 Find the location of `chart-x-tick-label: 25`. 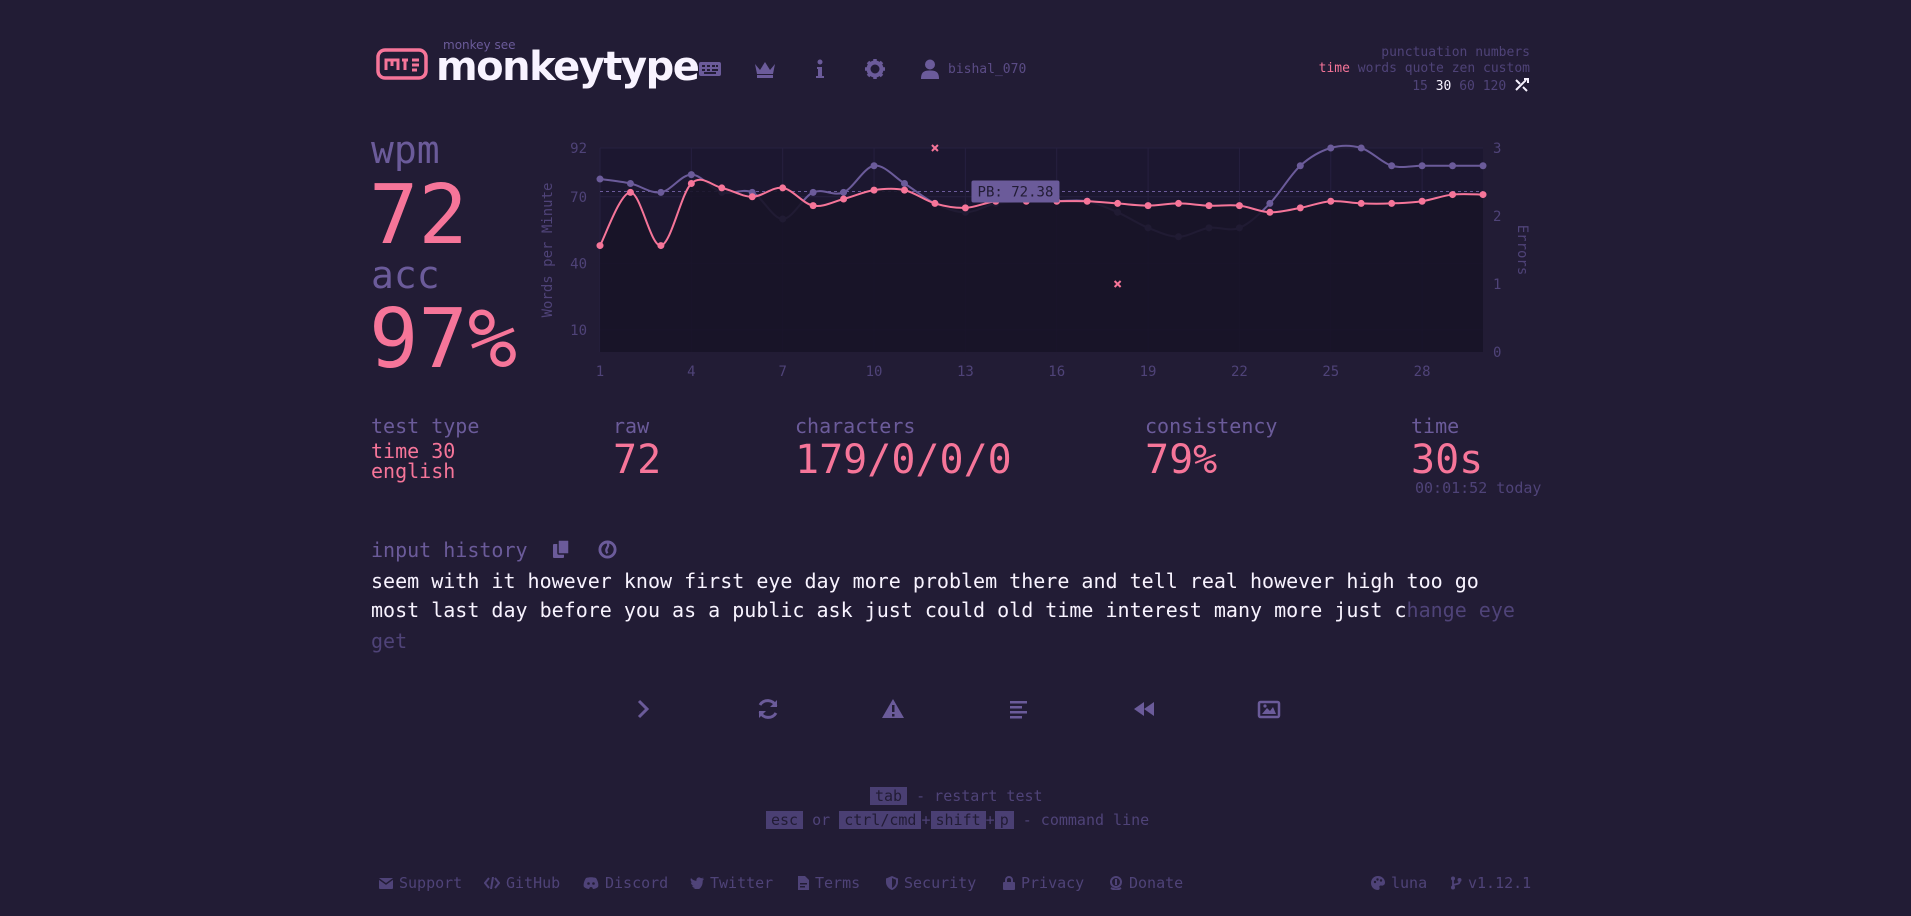

chart-x-tick-label: 25 is located at coordinates (1330, 372).